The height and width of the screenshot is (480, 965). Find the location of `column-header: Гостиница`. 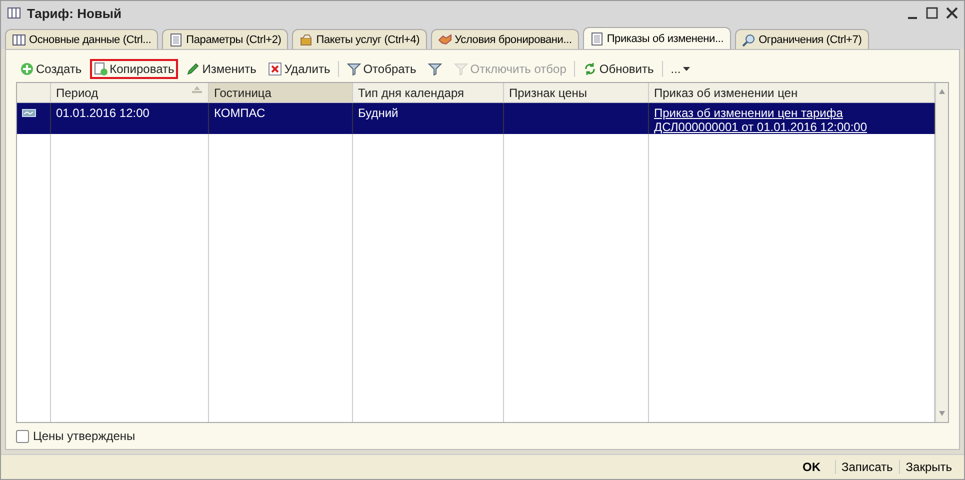

column-header: Гостиница is located at coordinates (281, 93).